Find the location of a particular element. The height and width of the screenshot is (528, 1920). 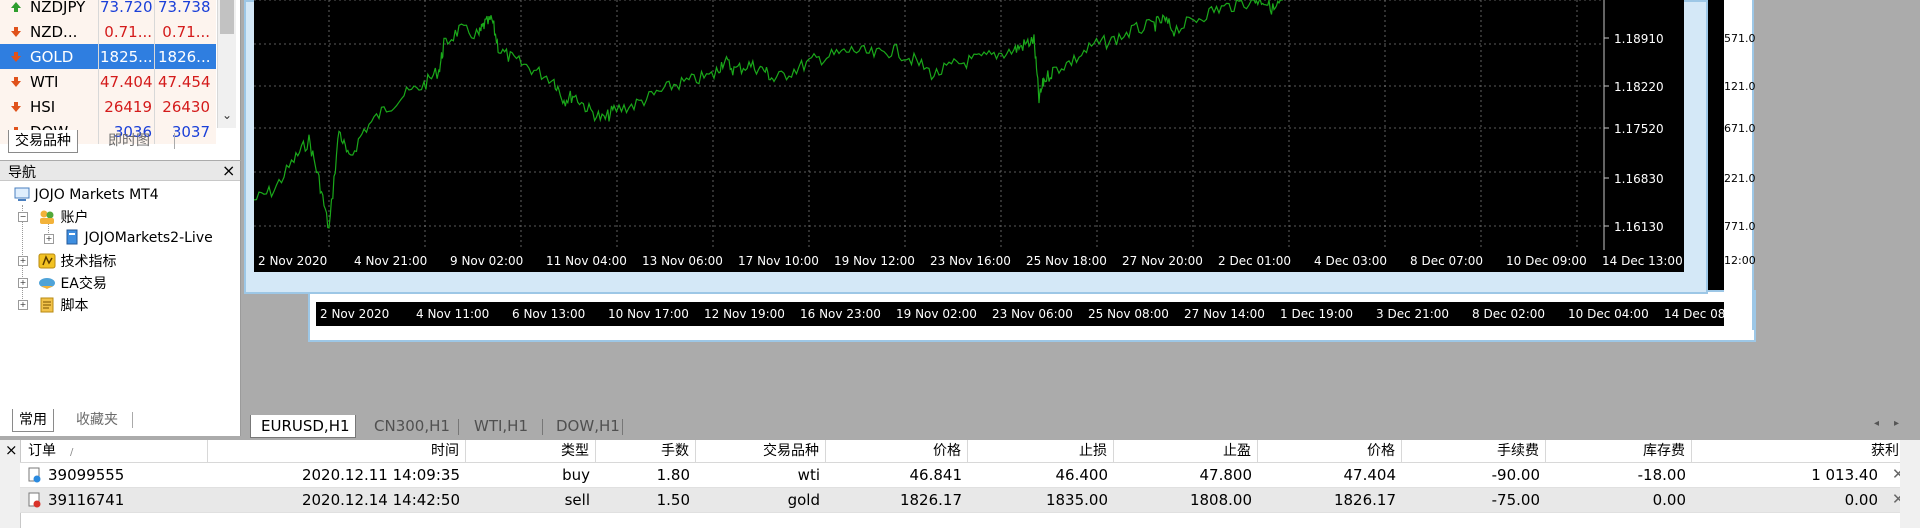

price-tick-label: 1.18220 is located at coordinates (1639, 87).